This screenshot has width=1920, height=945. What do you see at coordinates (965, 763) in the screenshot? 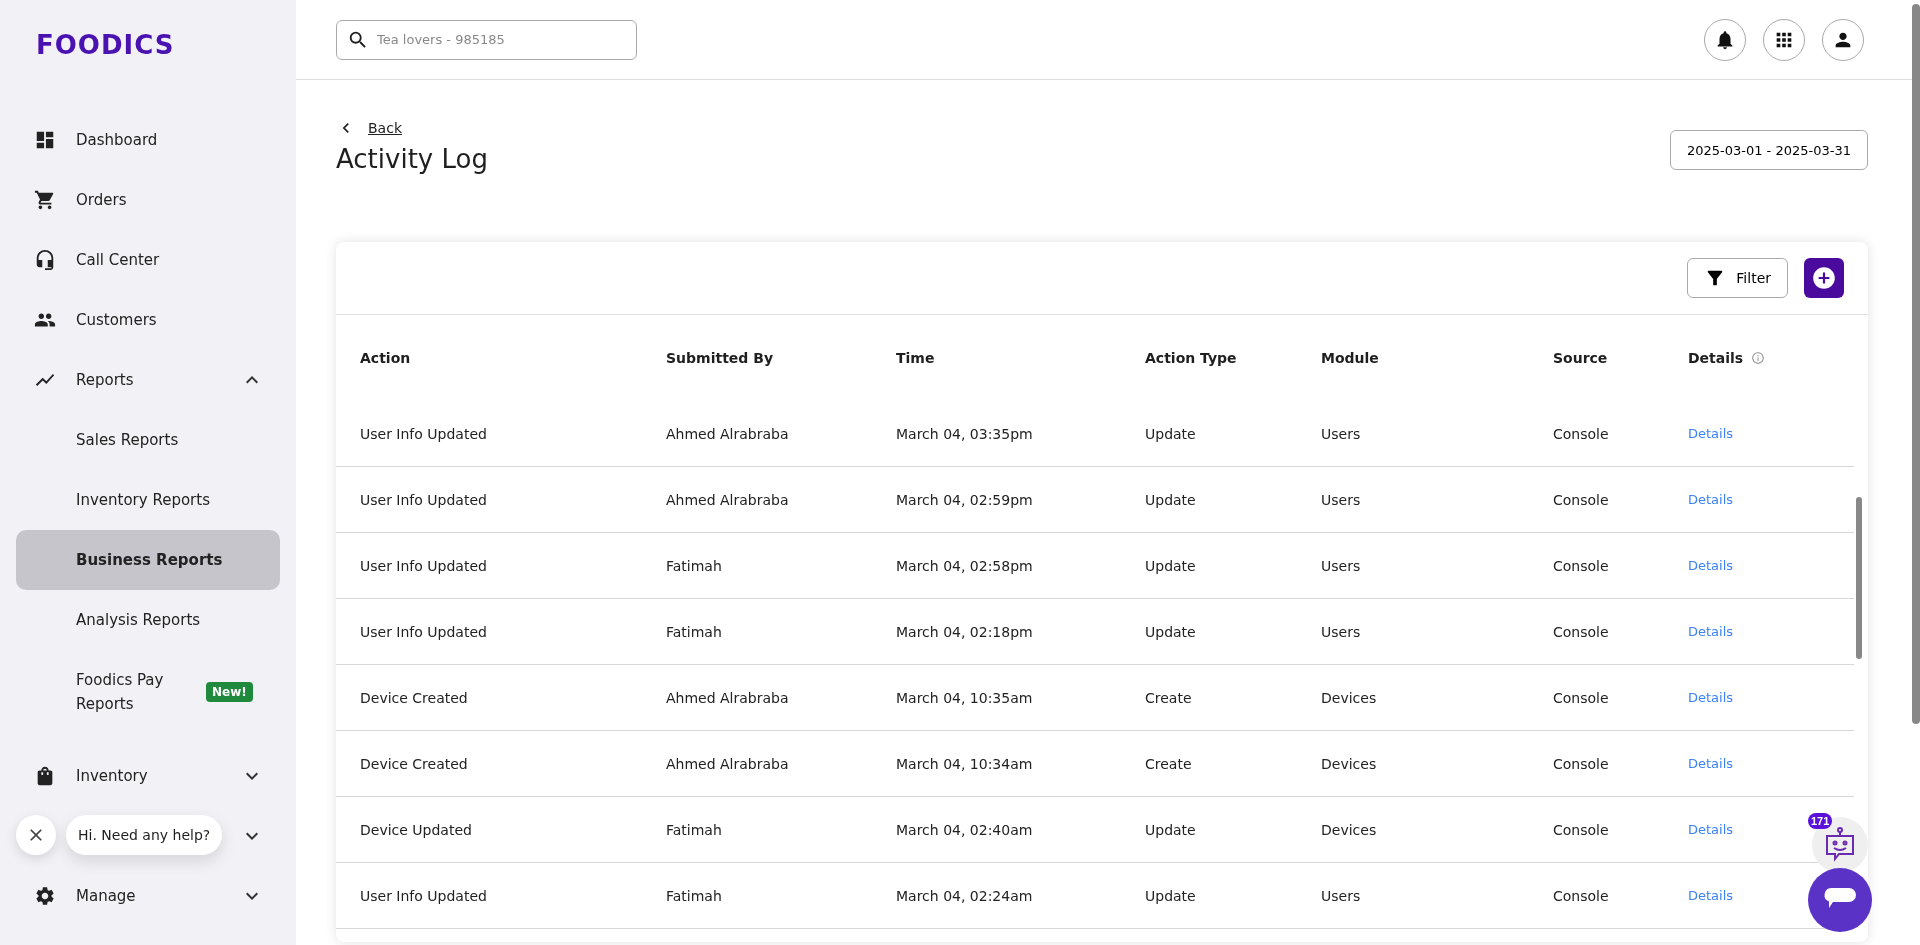
I see `table-cell-text: March 04, 10:34am` at bounding box center [965, 763].